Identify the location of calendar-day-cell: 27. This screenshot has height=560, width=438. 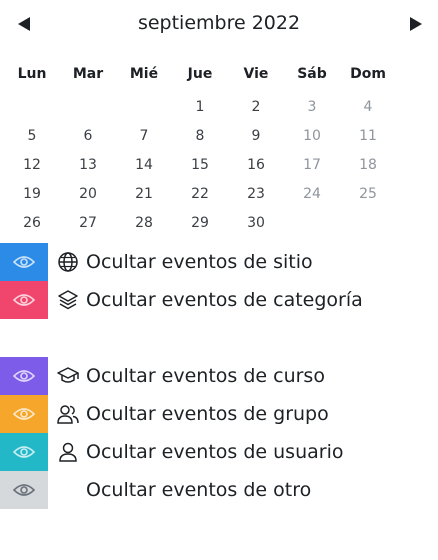
(88, 222).